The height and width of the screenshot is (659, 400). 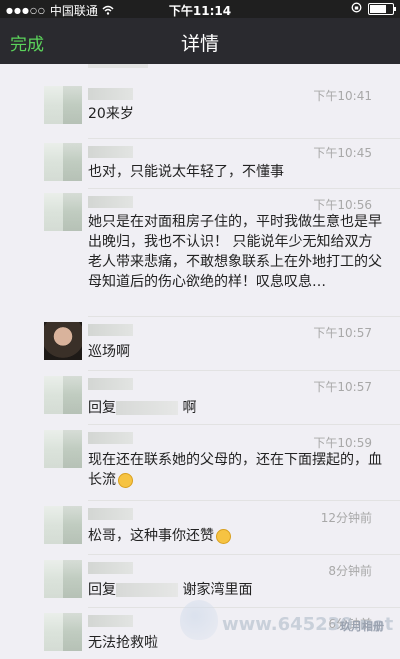 I want to click on list-item: 下午10:59 现在还在联系她的父母的，还在下面摆起的，血长流, so click(x=200, y=462).